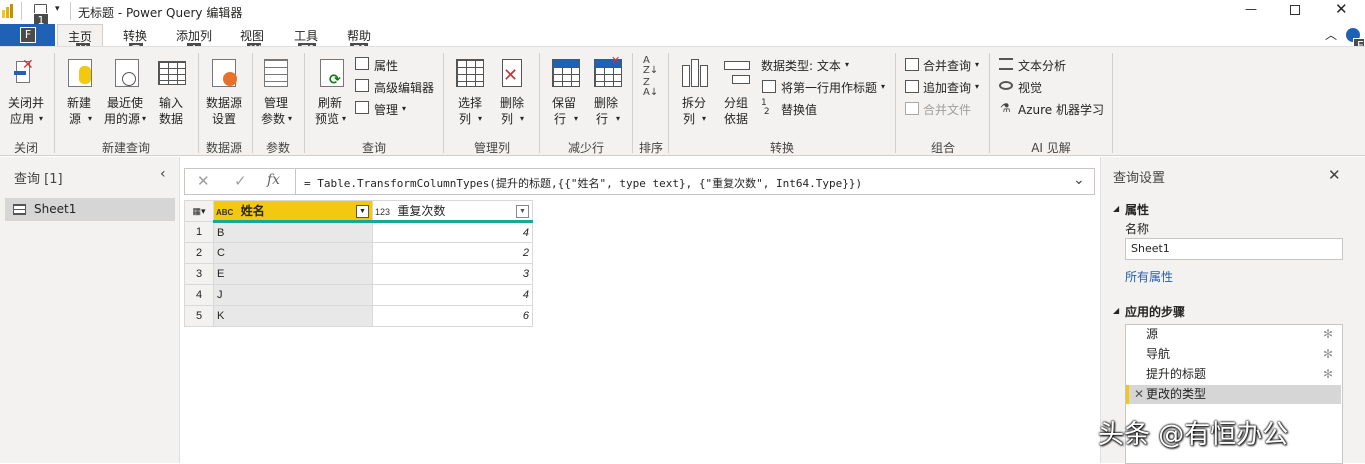 This screenshot has width=1365, height=464. What do you see at coordinates (1234, 249) in the screenshot?
I see `name-input: Sheet1` at bounding box center [1234, 249].